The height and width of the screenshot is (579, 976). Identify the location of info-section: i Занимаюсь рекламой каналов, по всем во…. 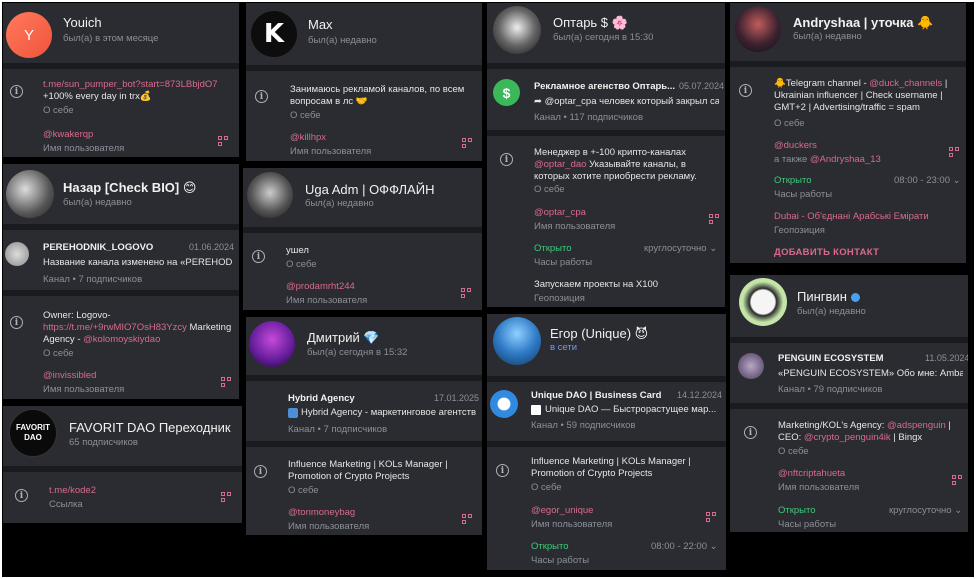
(364, 116).